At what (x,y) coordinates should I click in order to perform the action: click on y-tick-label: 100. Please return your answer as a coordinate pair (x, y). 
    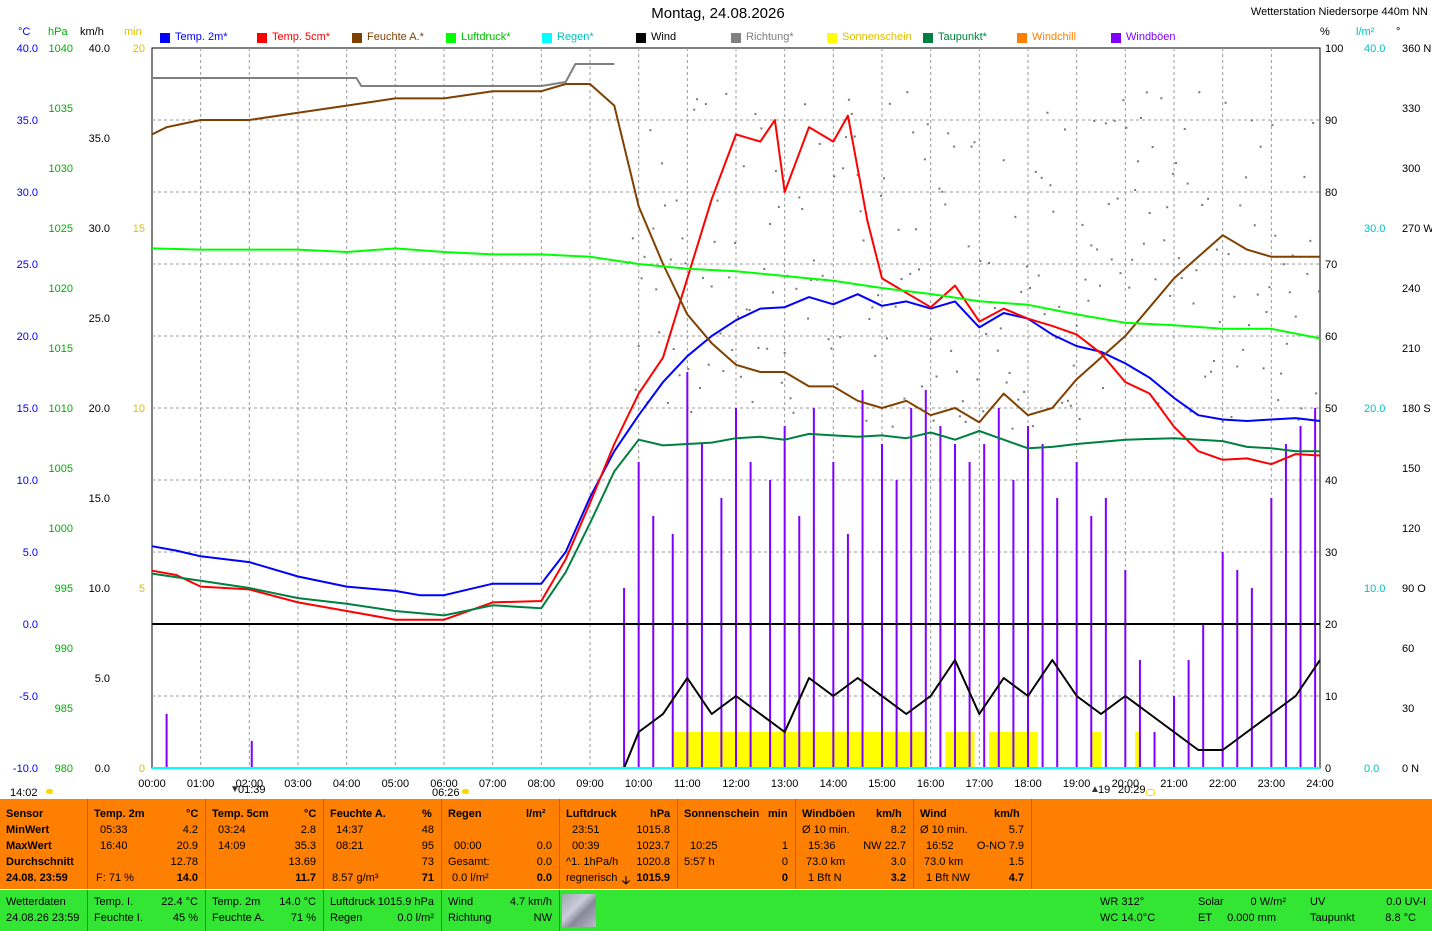
    Looking at the image, I should click on (1334, 49).